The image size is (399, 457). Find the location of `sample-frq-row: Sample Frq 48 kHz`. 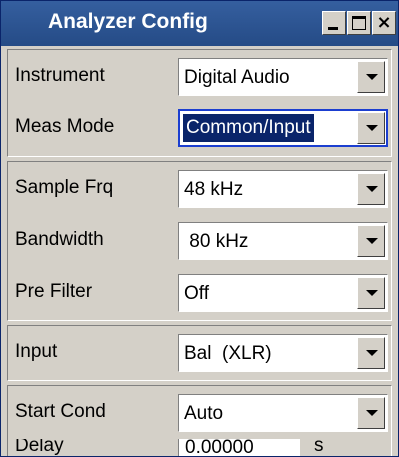

sample-frq-row: Sample Frq 48 kHz is located at coordinates (199, 189).